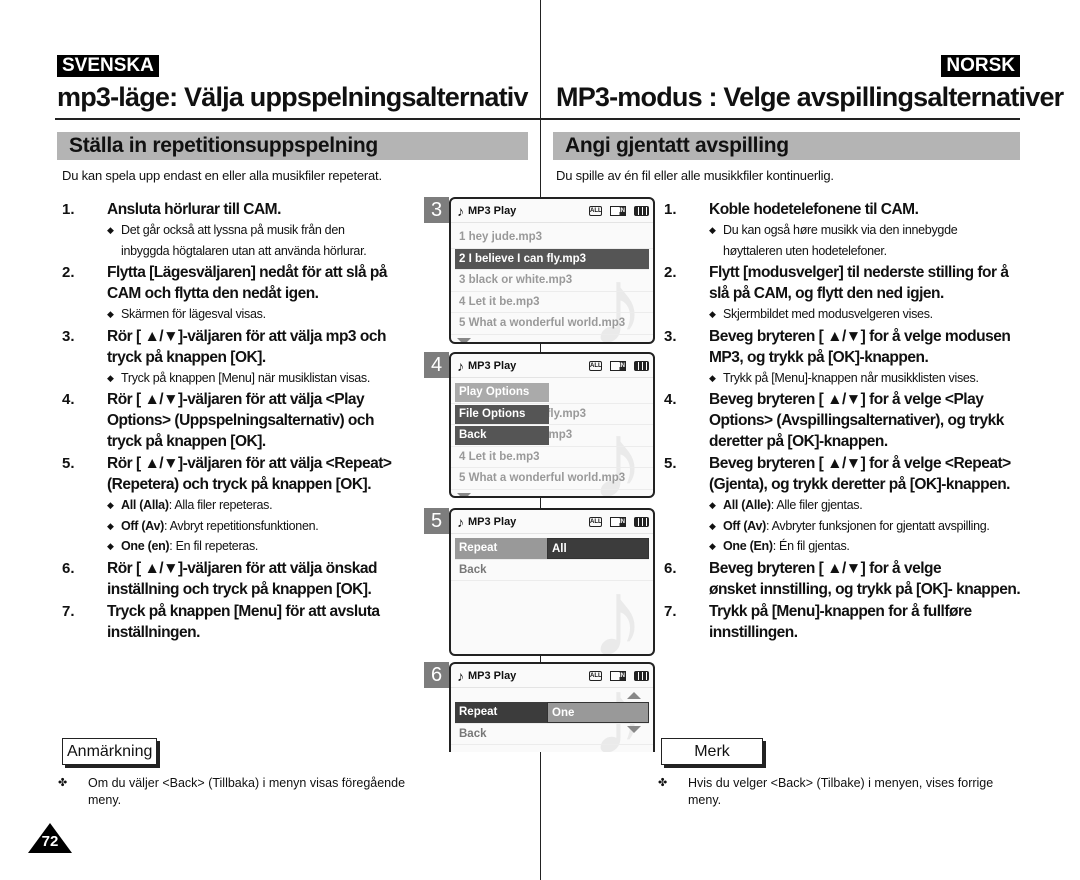 Image resolution: width=1080 pixels, height=880 pixels. Describe the element at coordinates (670, 463) in the screenshot. I see `step-number: 5.` at that location.